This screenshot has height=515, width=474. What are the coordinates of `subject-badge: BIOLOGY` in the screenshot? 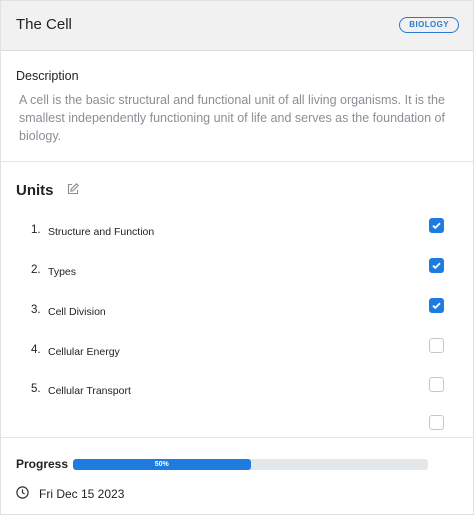 It's located at (429, 25).